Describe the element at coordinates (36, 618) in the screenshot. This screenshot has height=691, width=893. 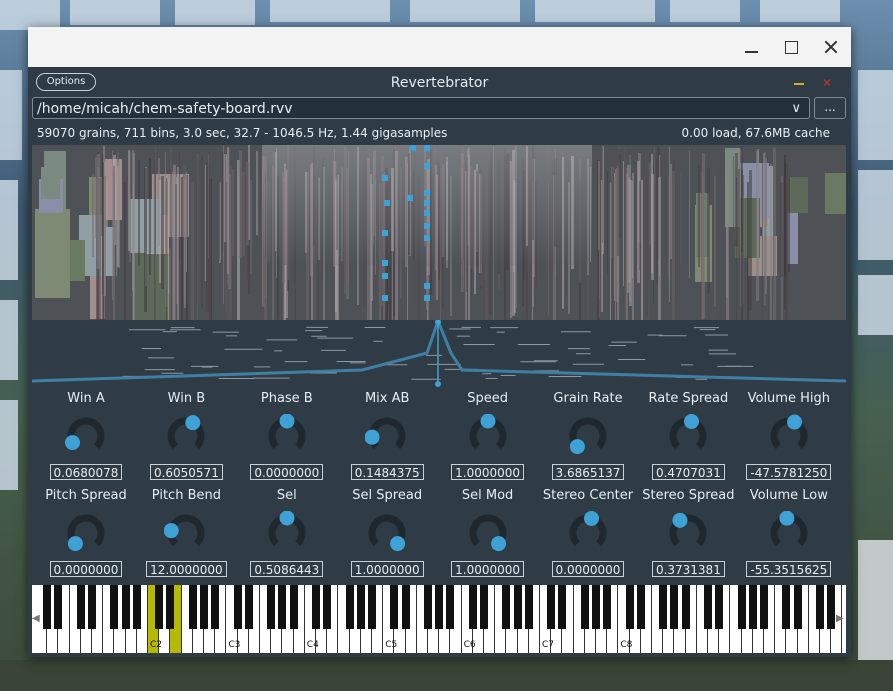
I see `scroll-left-icon: ◀` at that location.